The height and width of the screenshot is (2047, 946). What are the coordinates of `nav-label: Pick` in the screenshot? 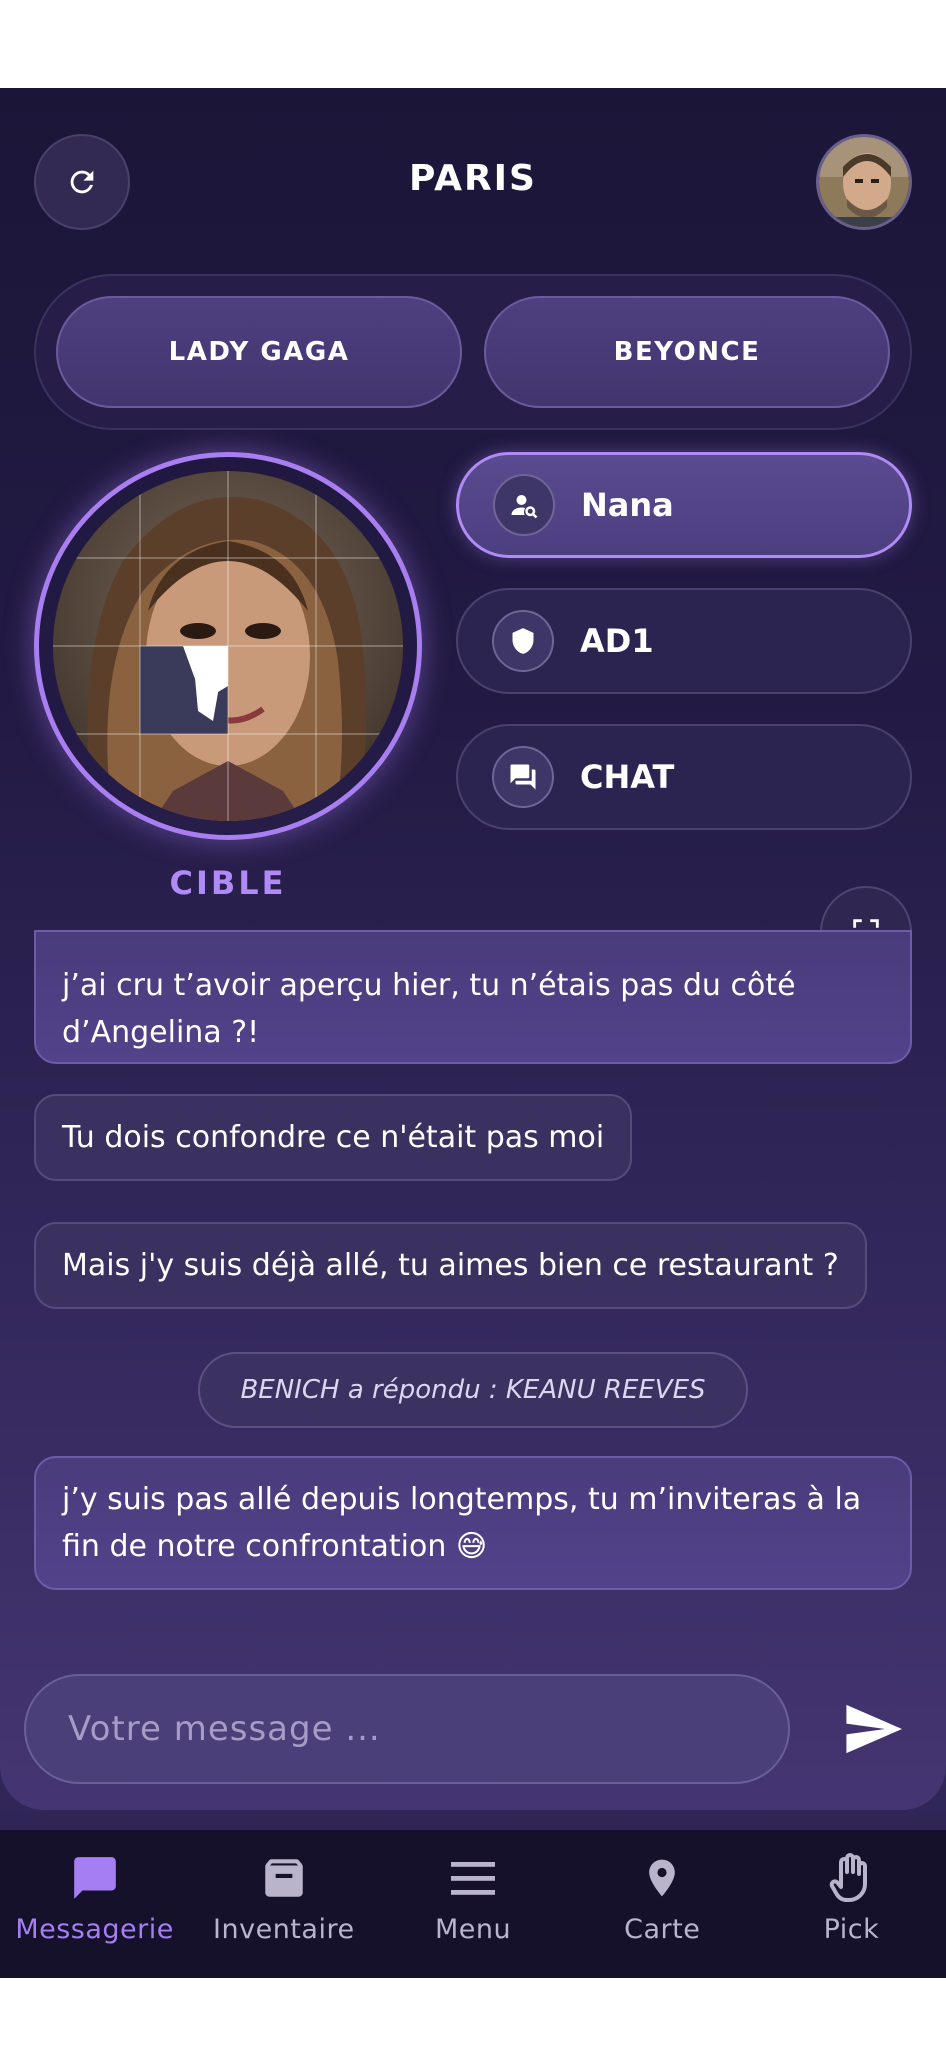 It's located at (851, 1929).